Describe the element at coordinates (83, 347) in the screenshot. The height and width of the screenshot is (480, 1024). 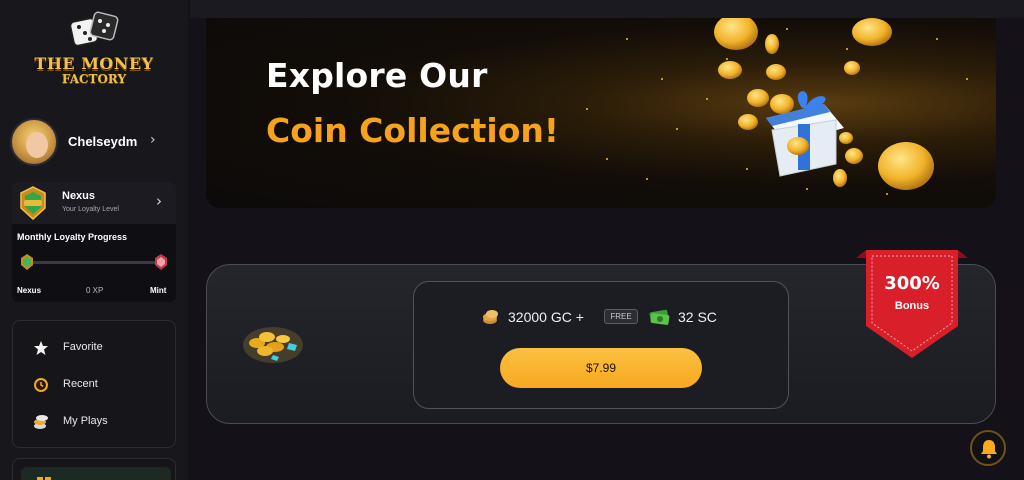
I see `sidebar-item-label: Favorite` at that location.